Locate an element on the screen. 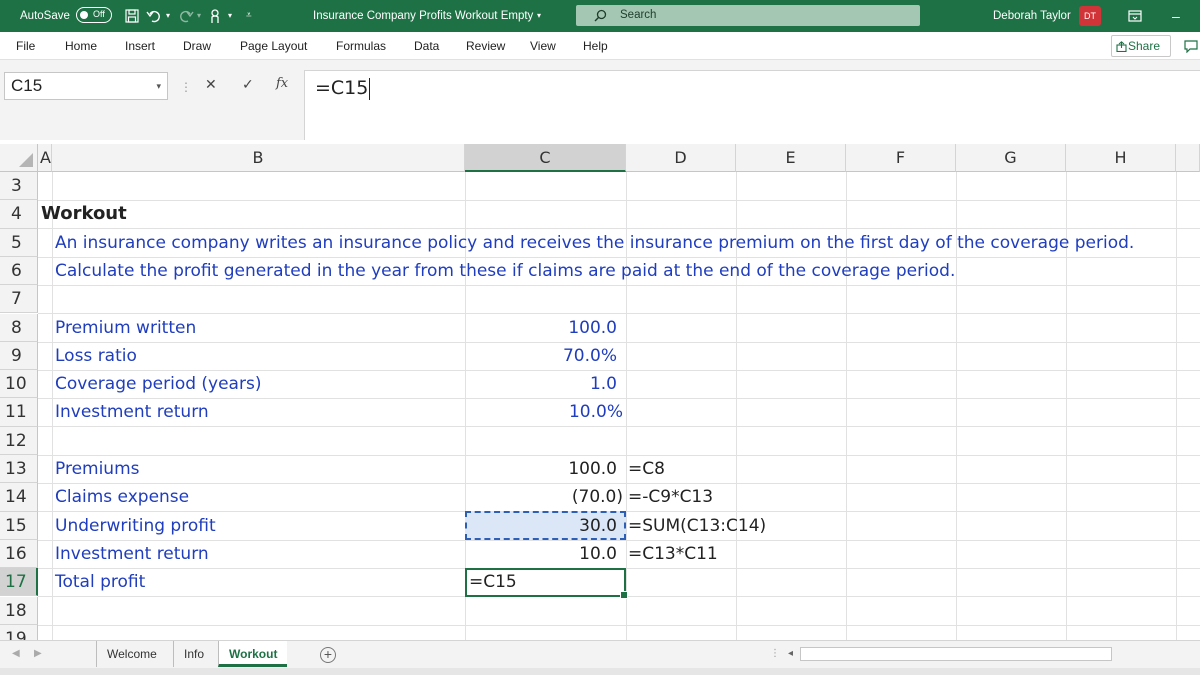 The width and height of the screenshot is (1200, 675). cell-b11: Investment return is located at coordinates (132, 412).